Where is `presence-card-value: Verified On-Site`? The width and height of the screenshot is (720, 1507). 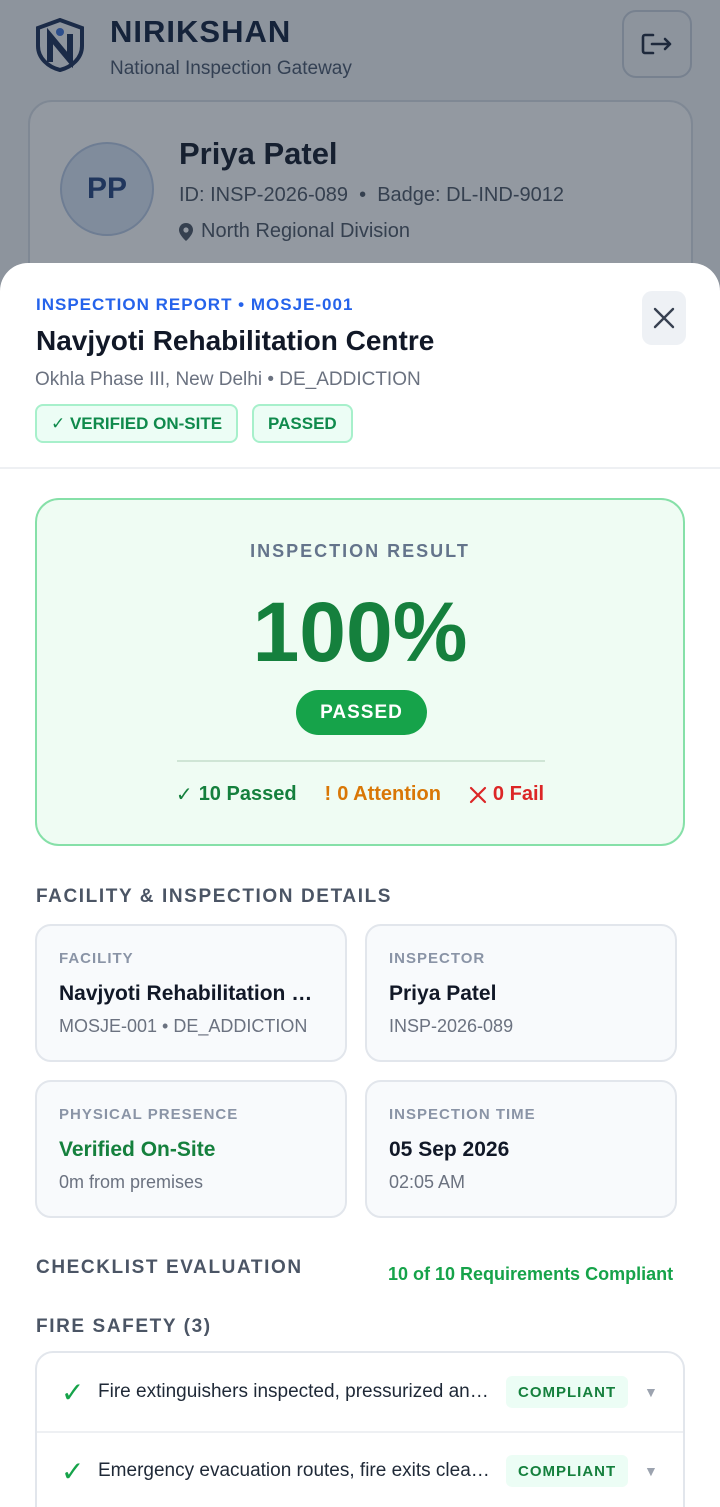 presence-card-value: Verified On-Site is located at coordinates (137, 1149).